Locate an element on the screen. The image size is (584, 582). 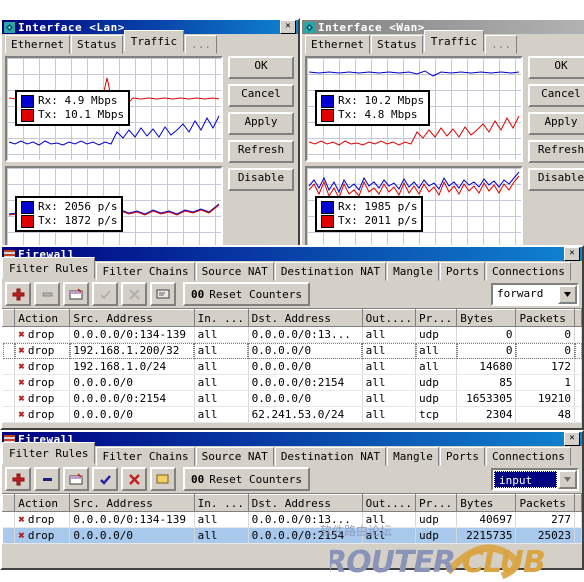
packets-graph-lan: Rx: 2056 p/s Tx: 1872 p/s is located at coordinates (114, 208).